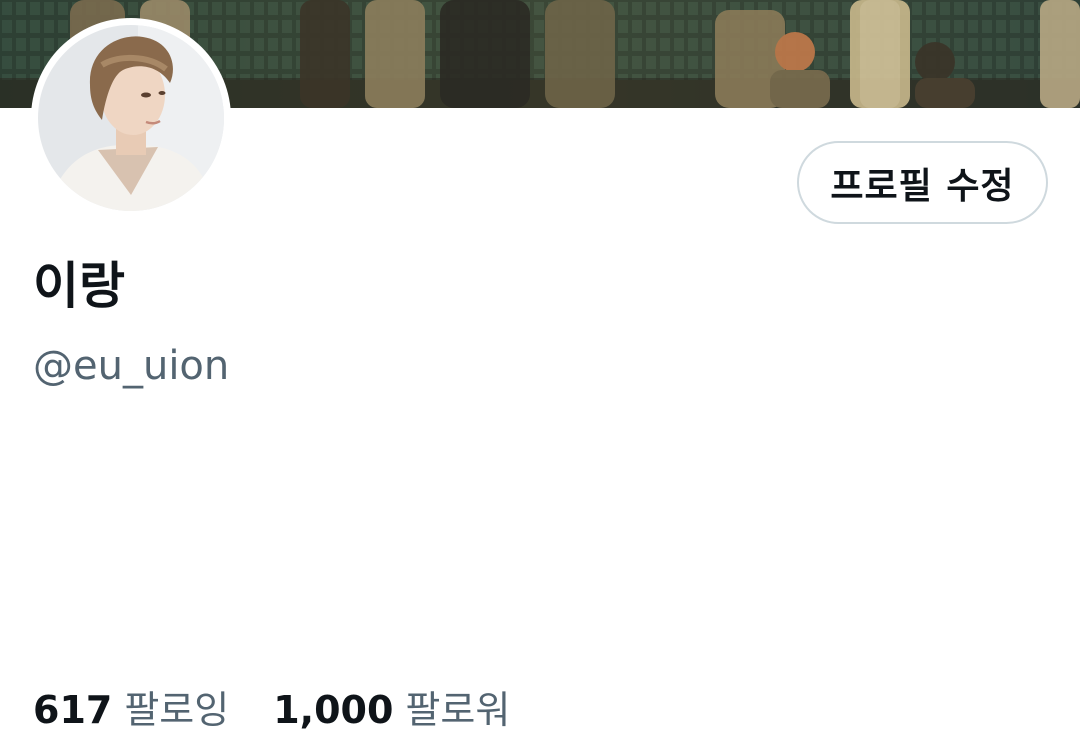 Image resolution: width=1080 pixels, height=756 pixels. I want to click on edit-profile-button: 프로필 수정, so click(922, 182).